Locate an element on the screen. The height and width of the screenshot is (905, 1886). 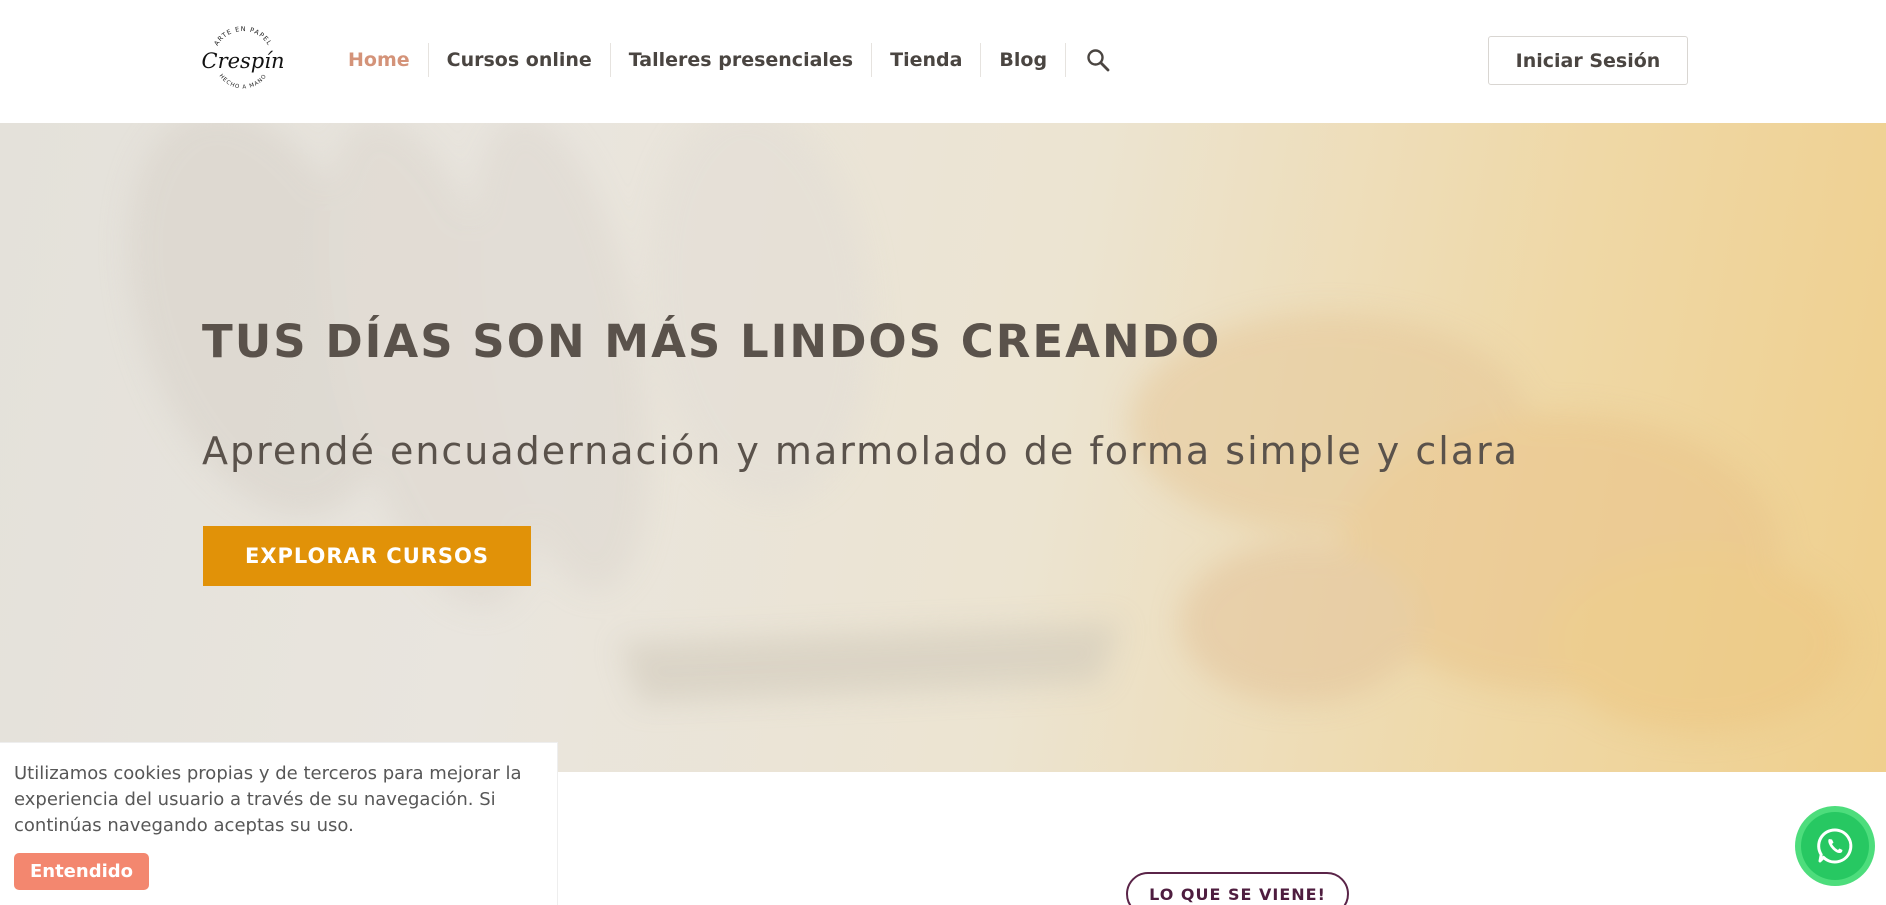
whatsapp-icon is located at coordinates (1835, 846).